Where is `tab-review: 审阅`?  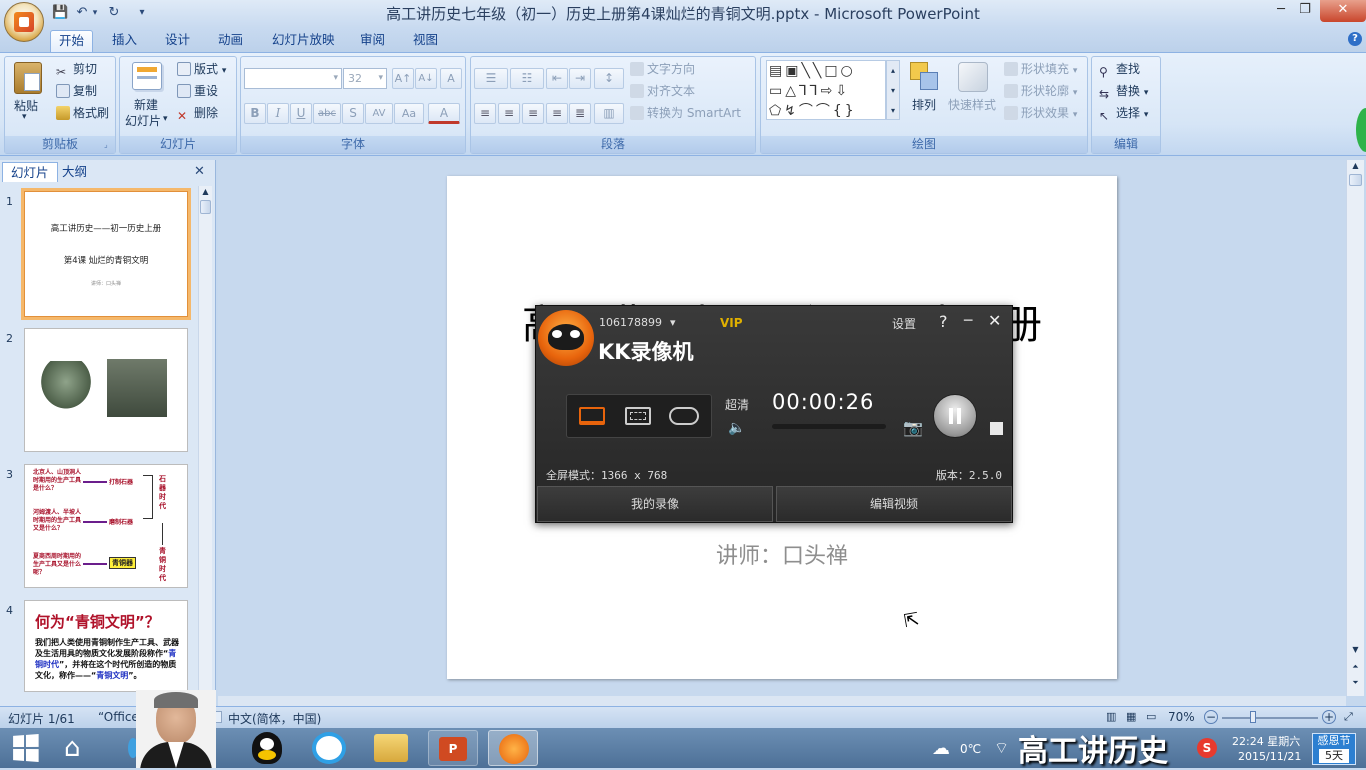 tab-review: 审阅 is located at coordinates (372, 41).